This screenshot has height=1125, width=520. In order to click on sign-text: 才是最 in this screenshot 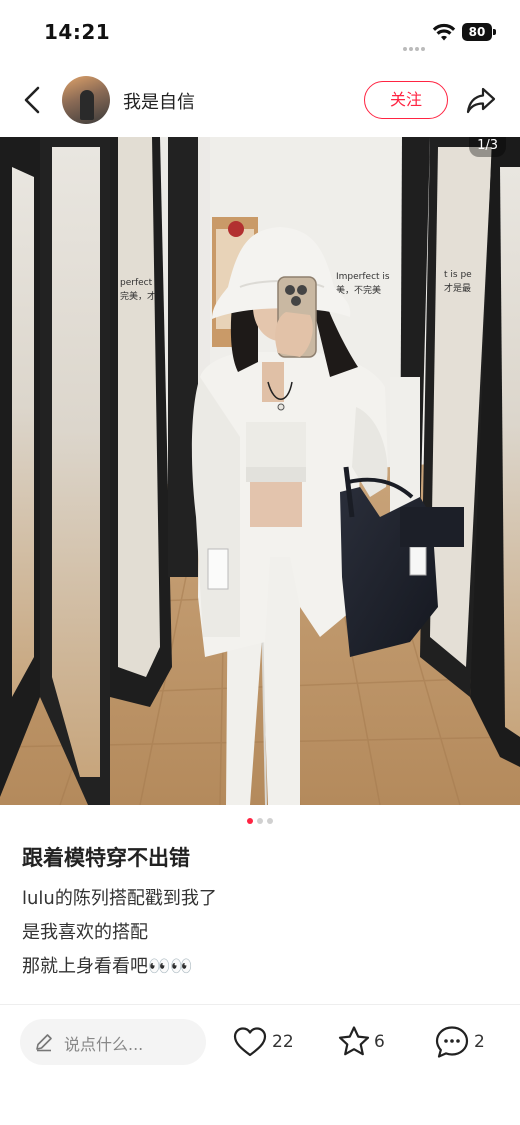, I will do `click(457, 288)`.